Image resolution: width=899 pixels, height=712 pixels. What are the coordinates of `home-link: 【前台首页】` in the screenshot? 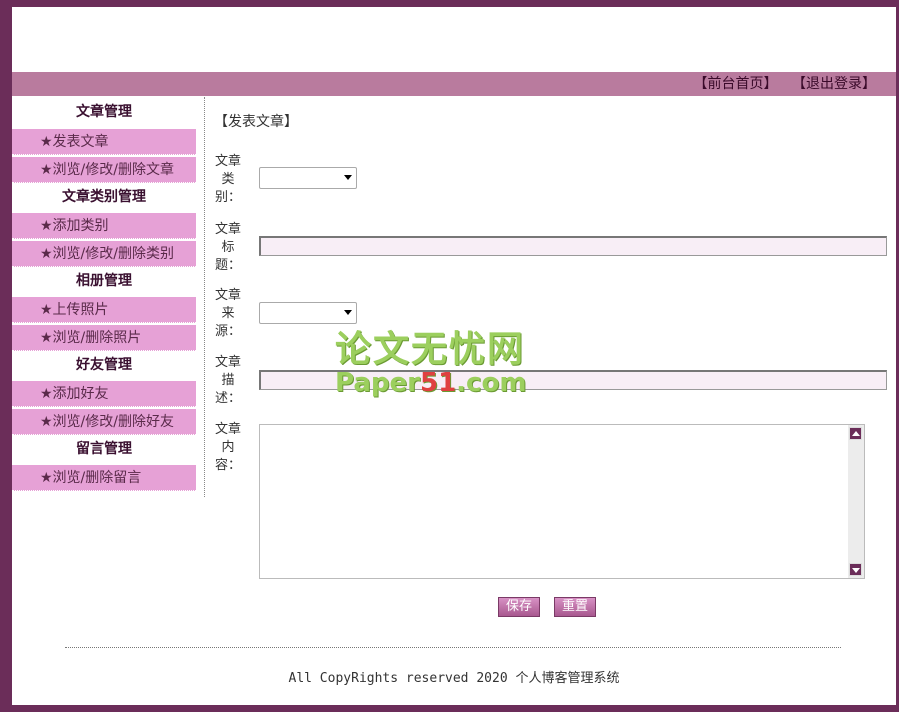 It's located at (736, 84).